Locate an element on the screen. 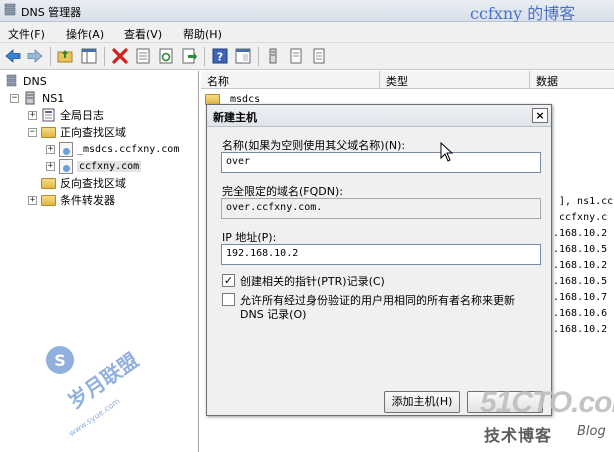 This screenshot has height=452, width=614. close-icon: × is located at coordinates (540, 115).